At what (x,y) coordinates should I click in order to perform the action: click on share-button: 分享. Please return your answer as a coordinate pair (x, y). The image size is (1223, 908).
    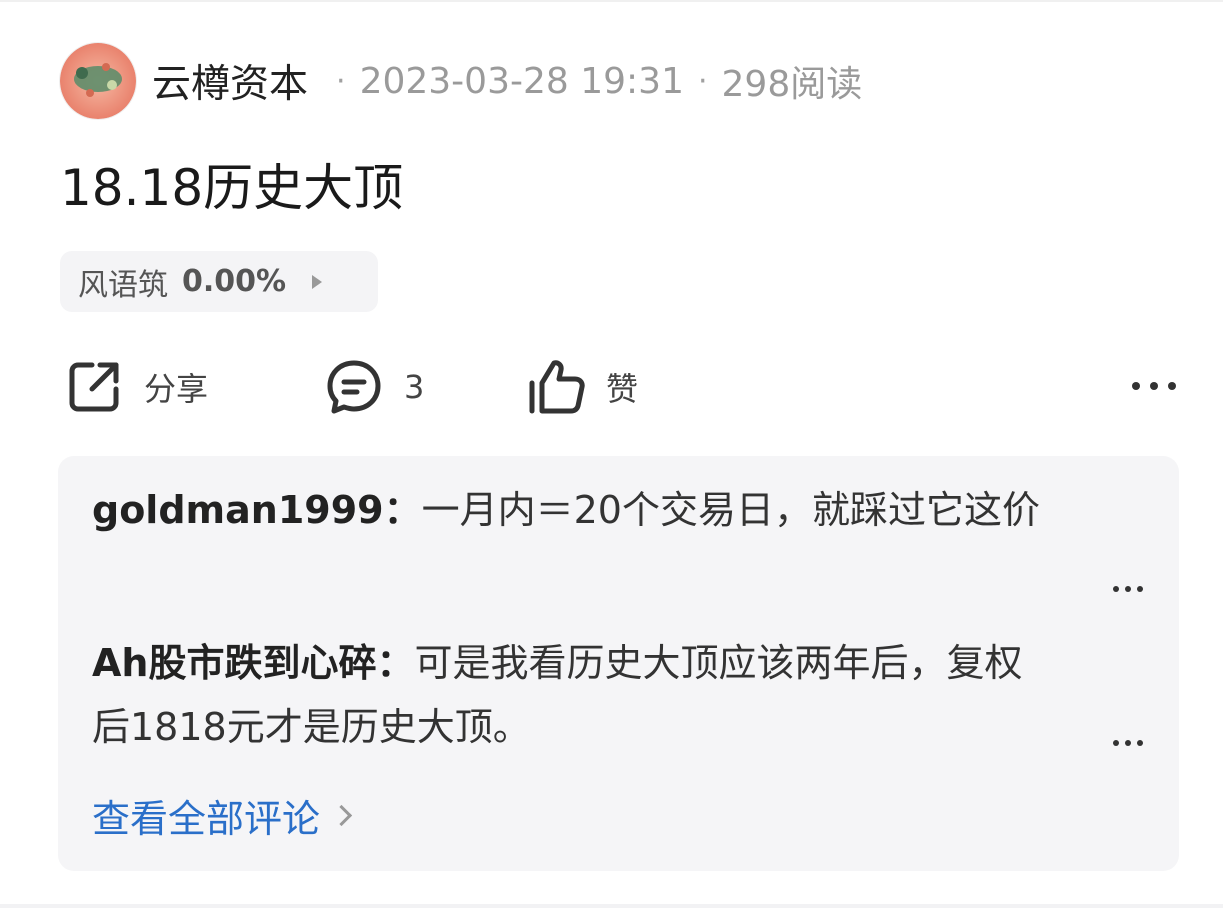
    Looking at the image, I should click on (136, 387).